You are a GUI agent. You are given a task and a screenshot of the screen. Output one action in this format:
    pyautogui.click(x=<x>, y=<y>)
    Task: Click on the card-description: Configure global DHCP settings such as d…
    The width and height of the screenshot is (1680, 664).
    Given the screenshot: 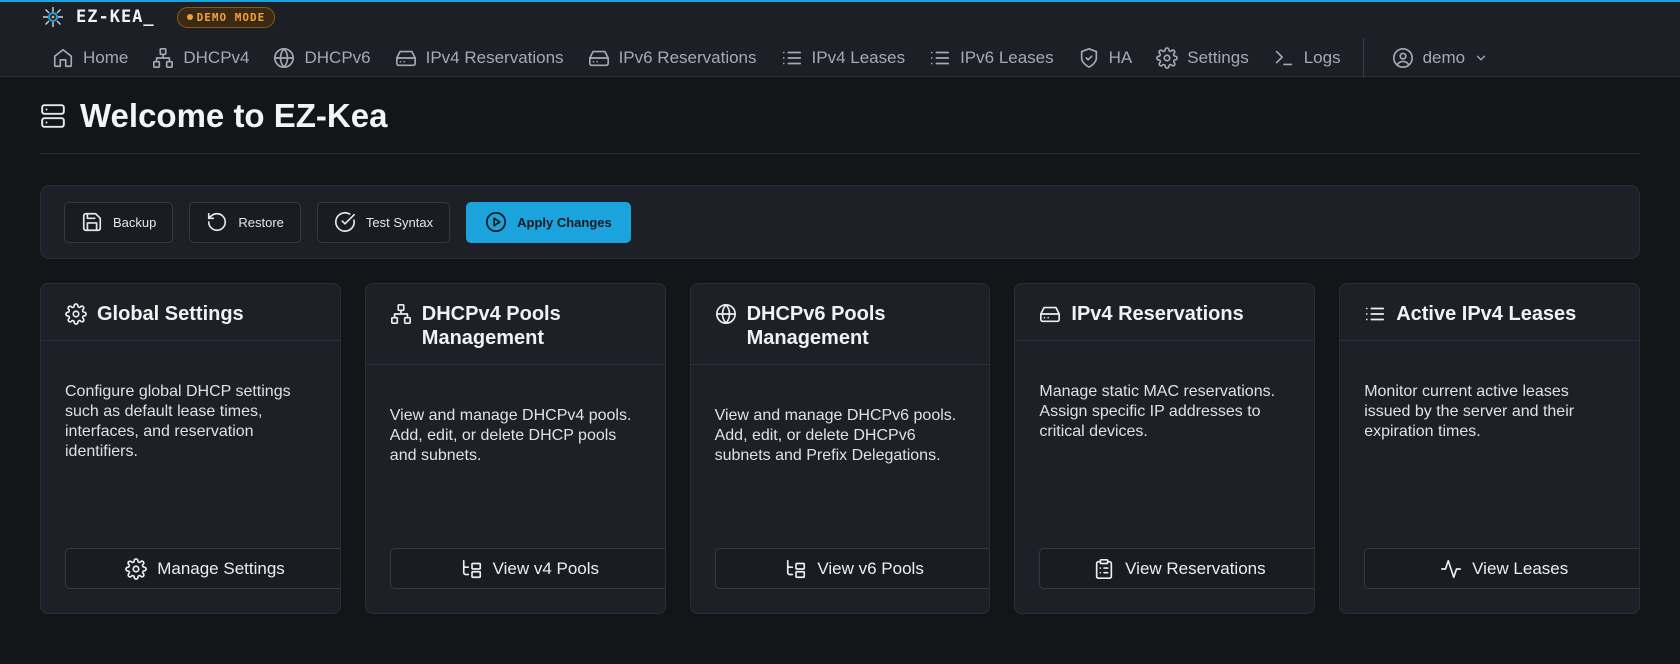 What is the action you would take?
    pyautogui.click(x=178, y=421)
    